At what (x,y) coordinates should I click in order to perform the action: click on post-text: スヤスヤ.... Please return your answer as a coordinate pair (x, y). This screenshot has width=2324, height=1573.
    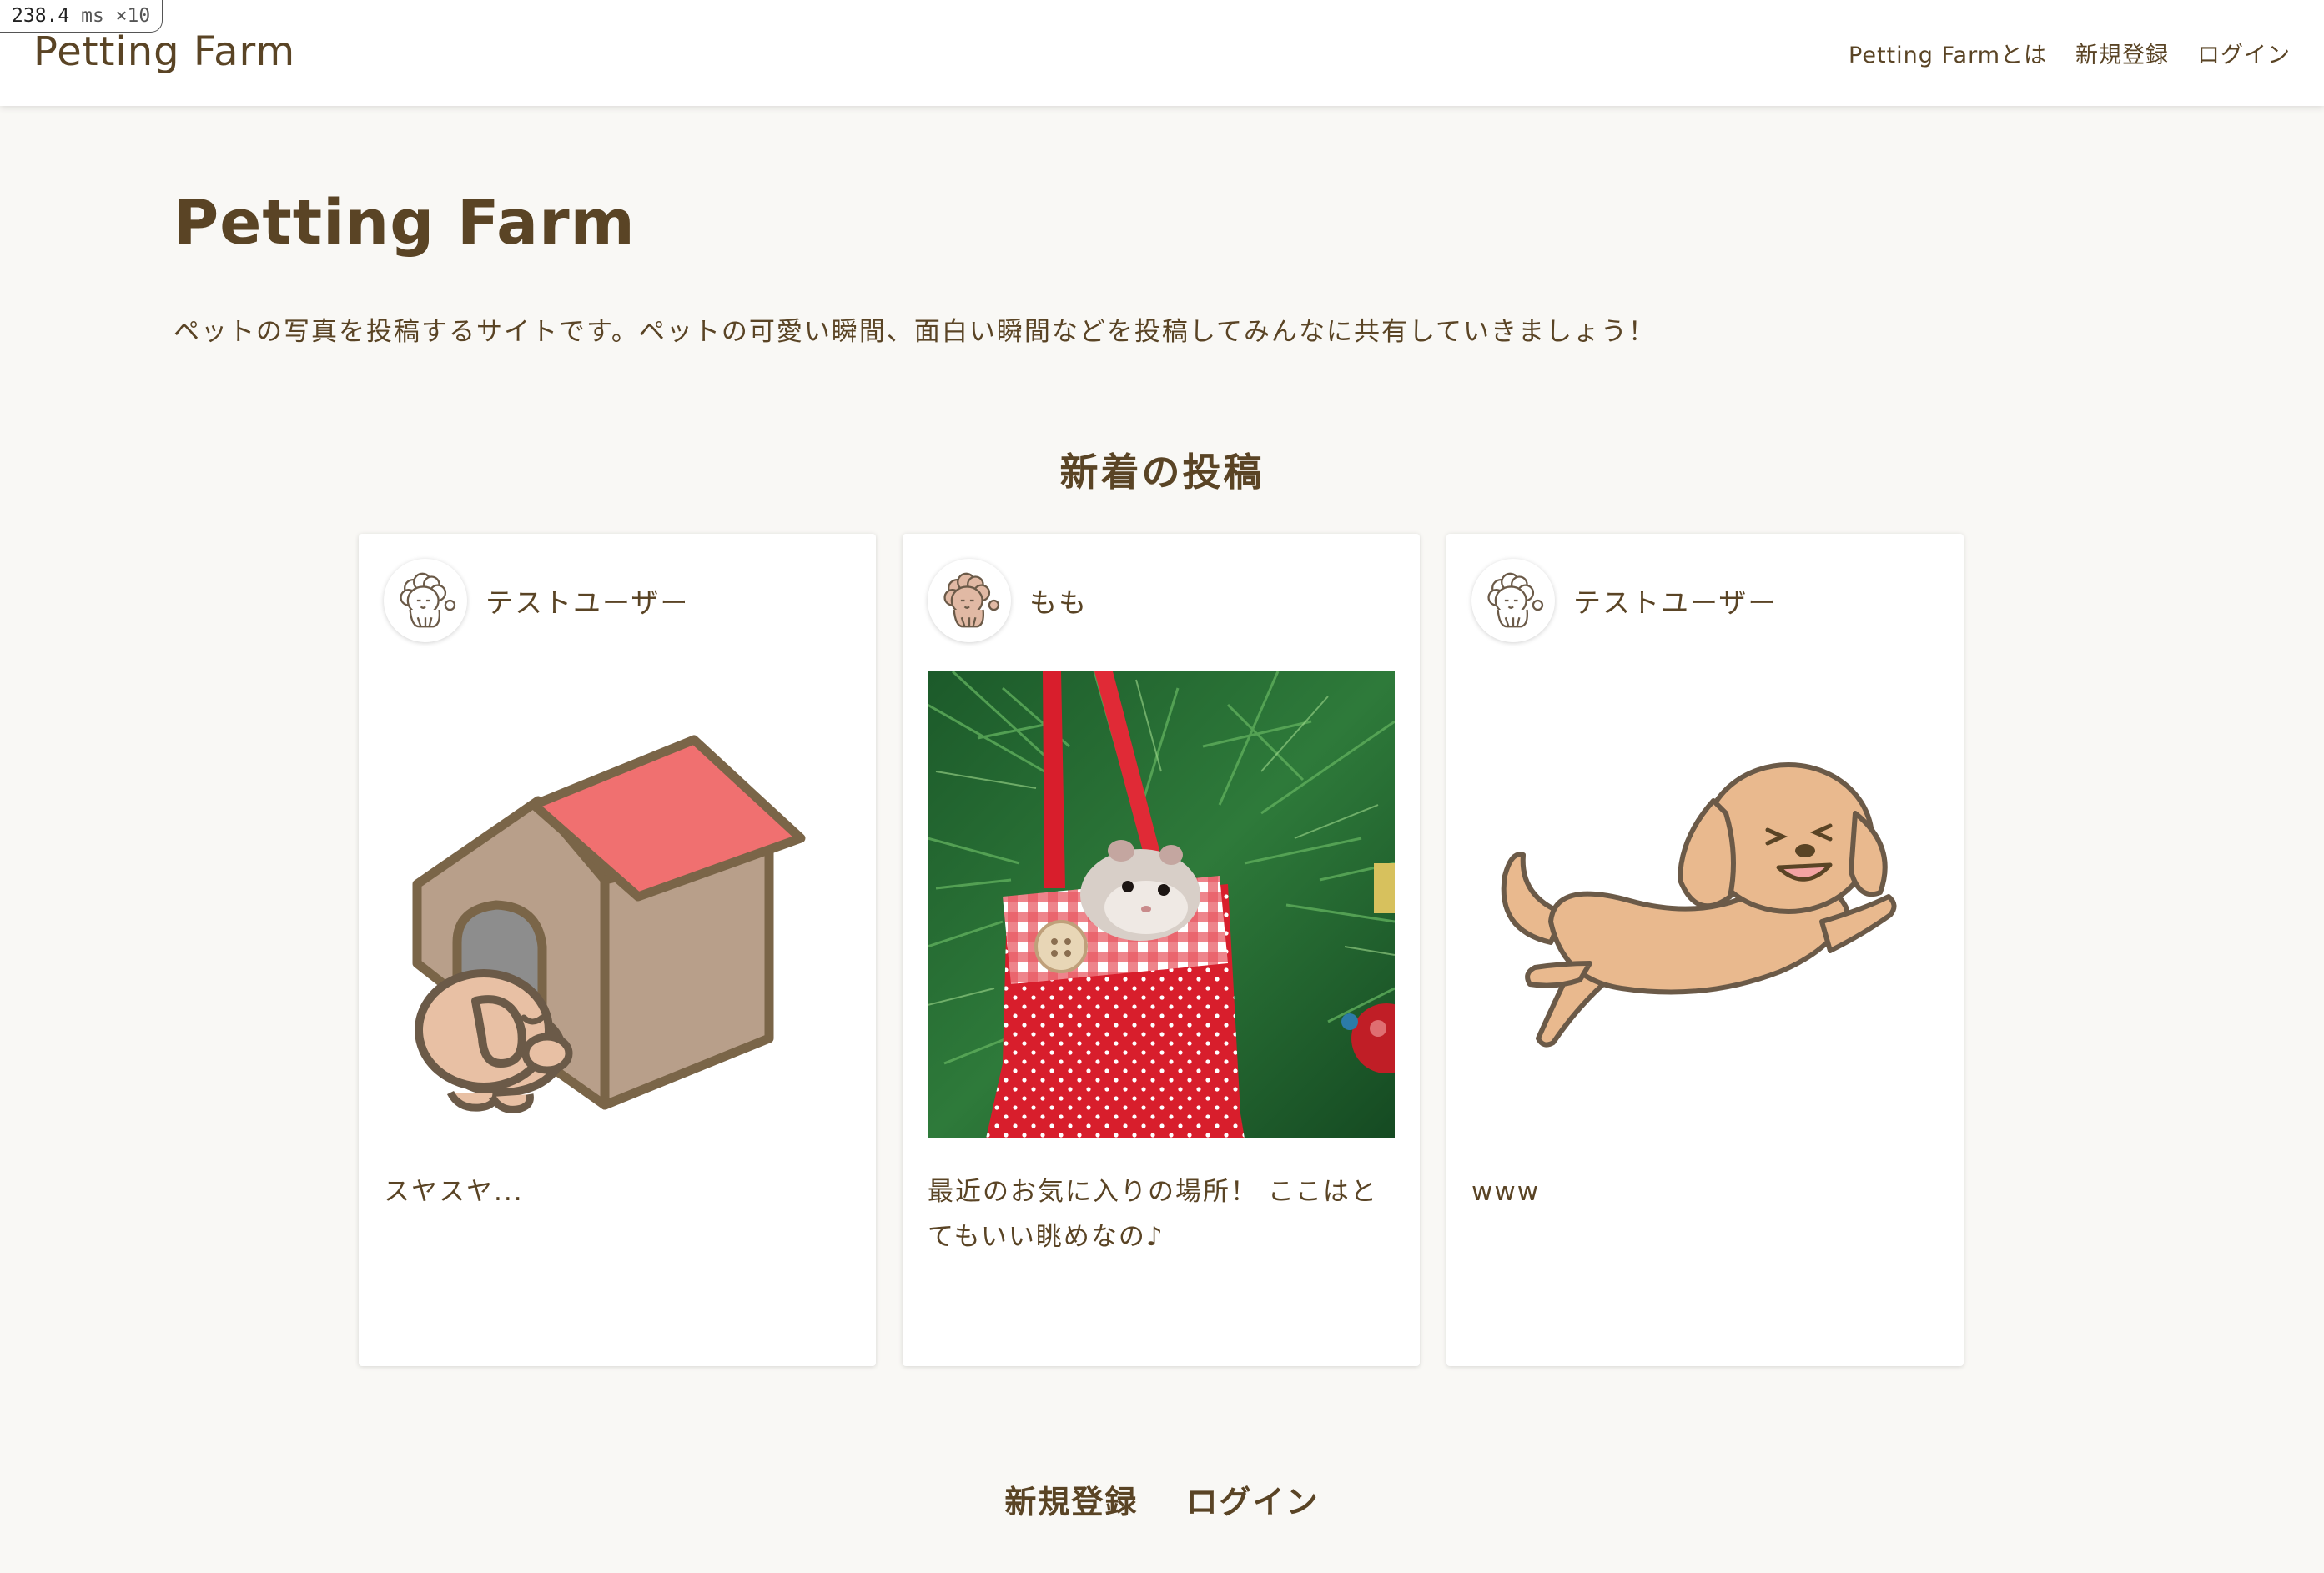
    Looking at the image, I should click on (454, 1192).